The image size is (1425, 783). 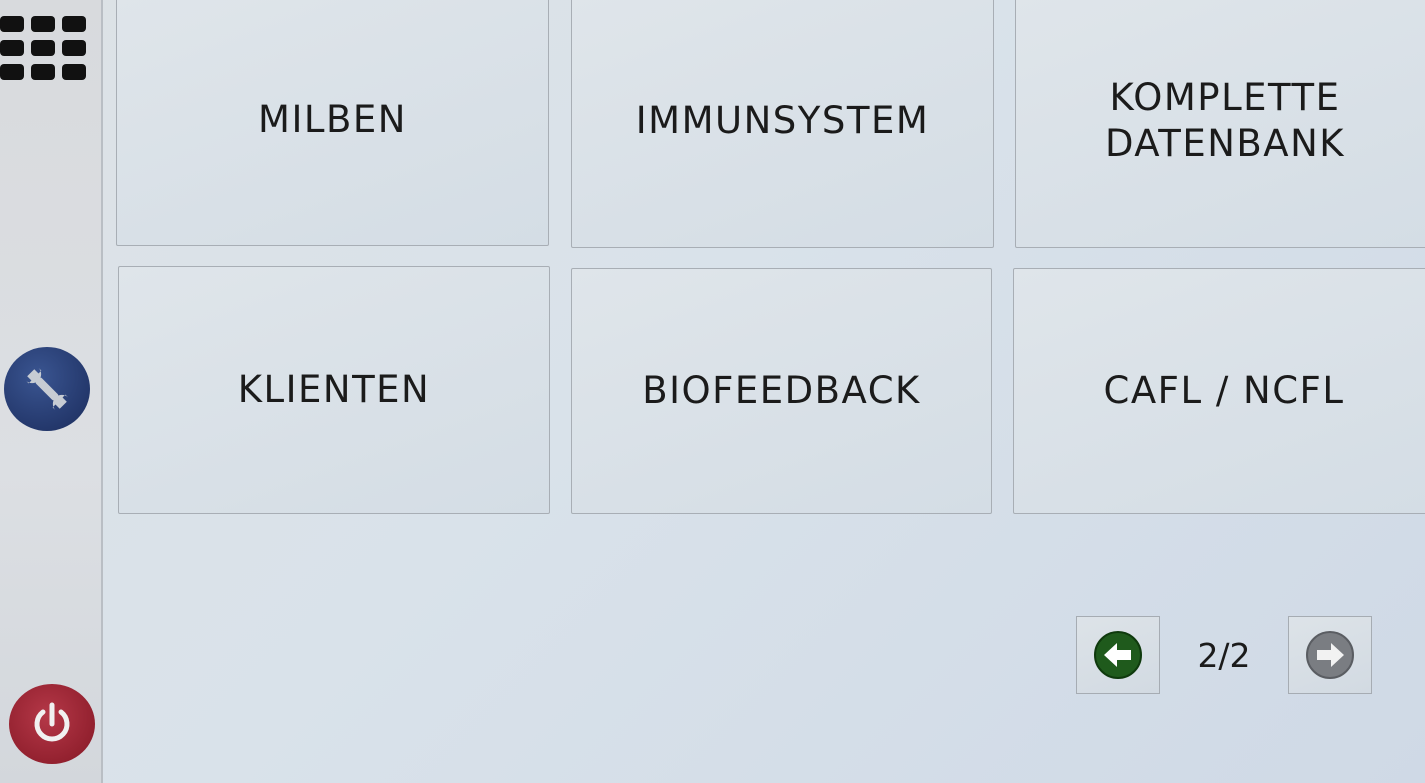 I want to click on sidebar, so click(x=51, y=391).